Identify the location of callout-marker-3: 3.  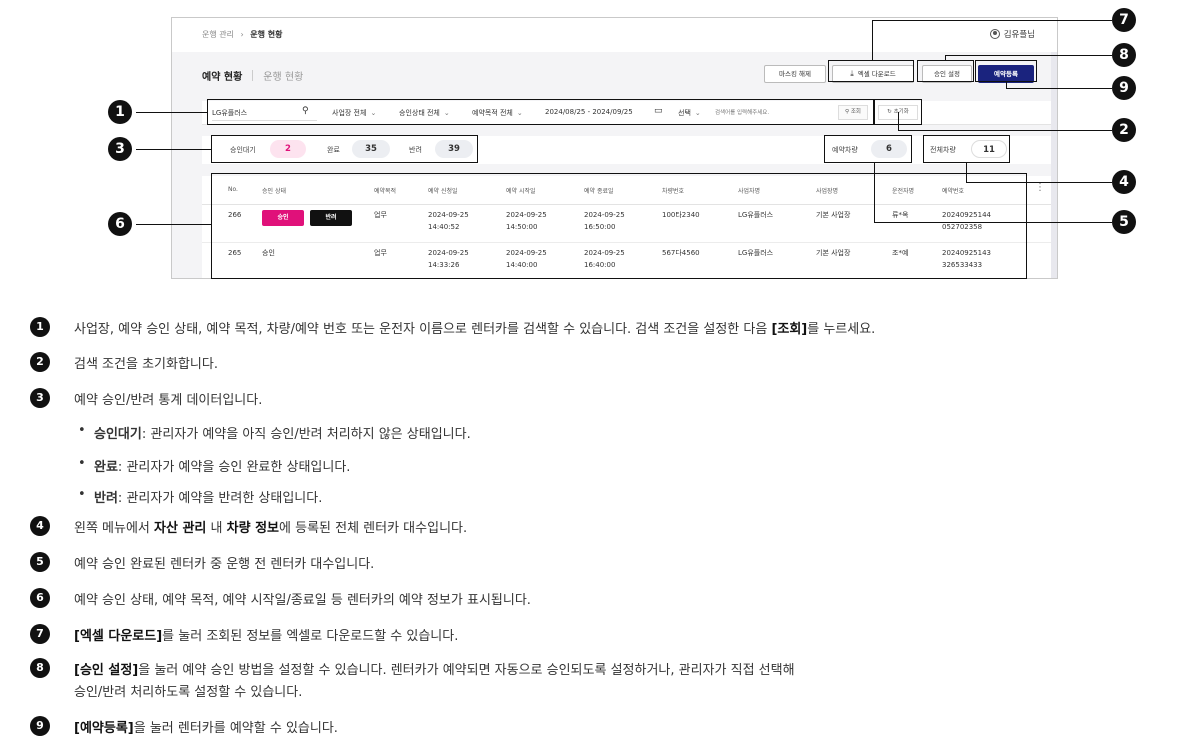
(120, 149).